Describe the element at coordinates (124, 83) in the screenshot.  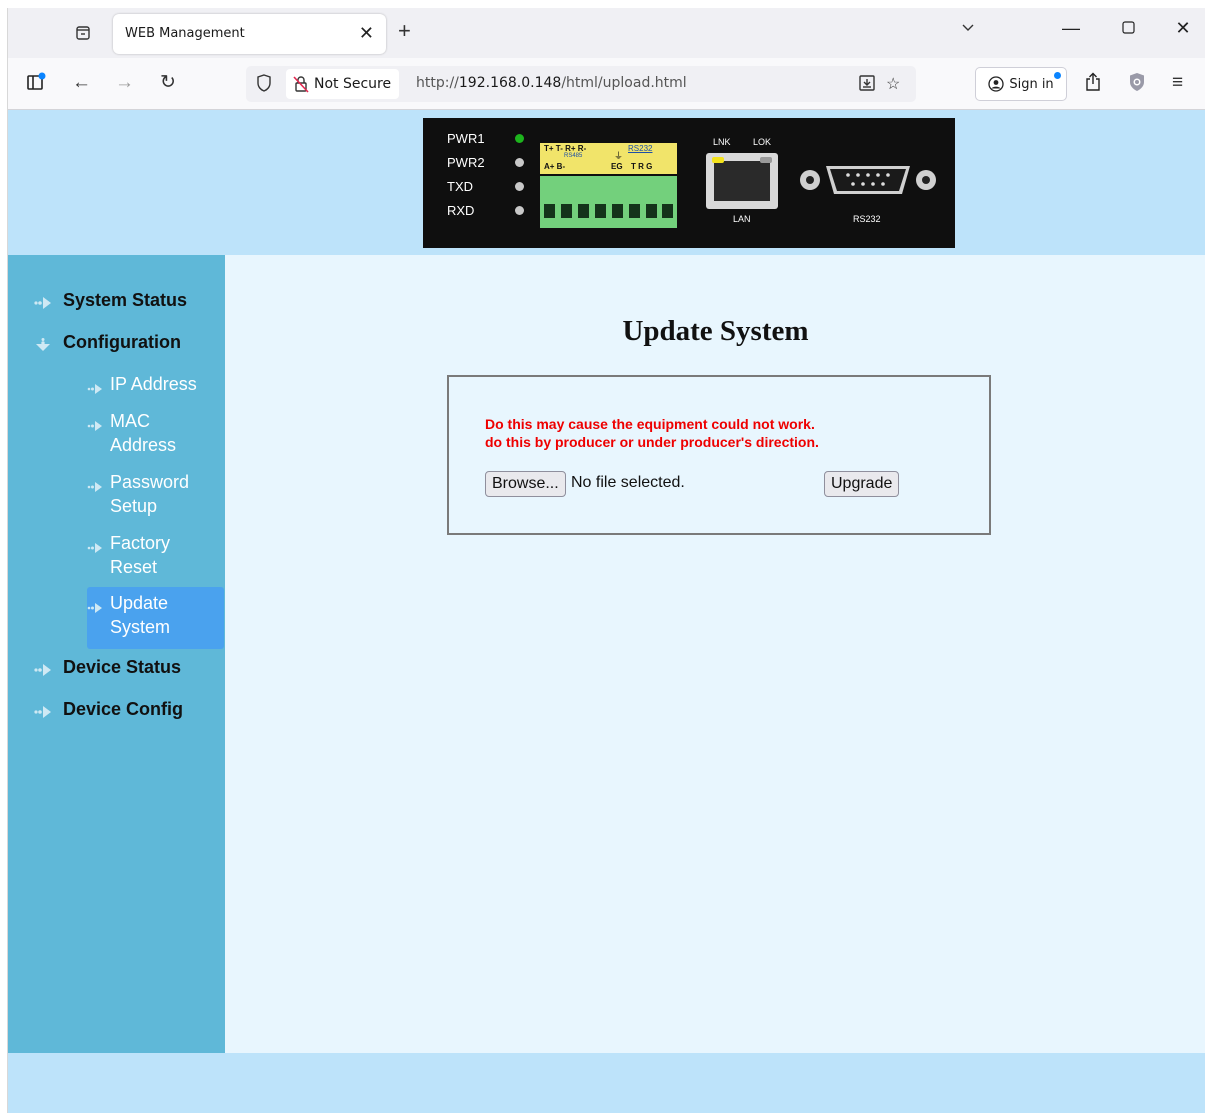
I see `forward-icon: →` at that location.